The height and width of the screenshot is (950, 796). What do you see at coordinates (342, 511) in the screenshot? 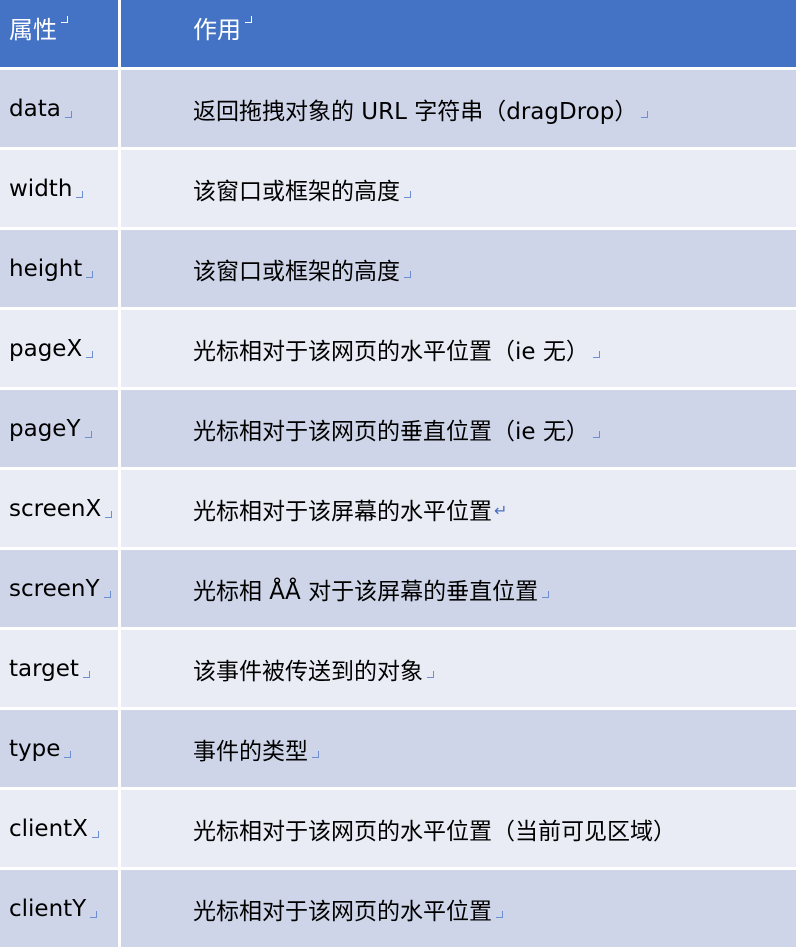
I see `property-description: 光标相对于该屏幕的水平位置` at bounding box center [342, 511].